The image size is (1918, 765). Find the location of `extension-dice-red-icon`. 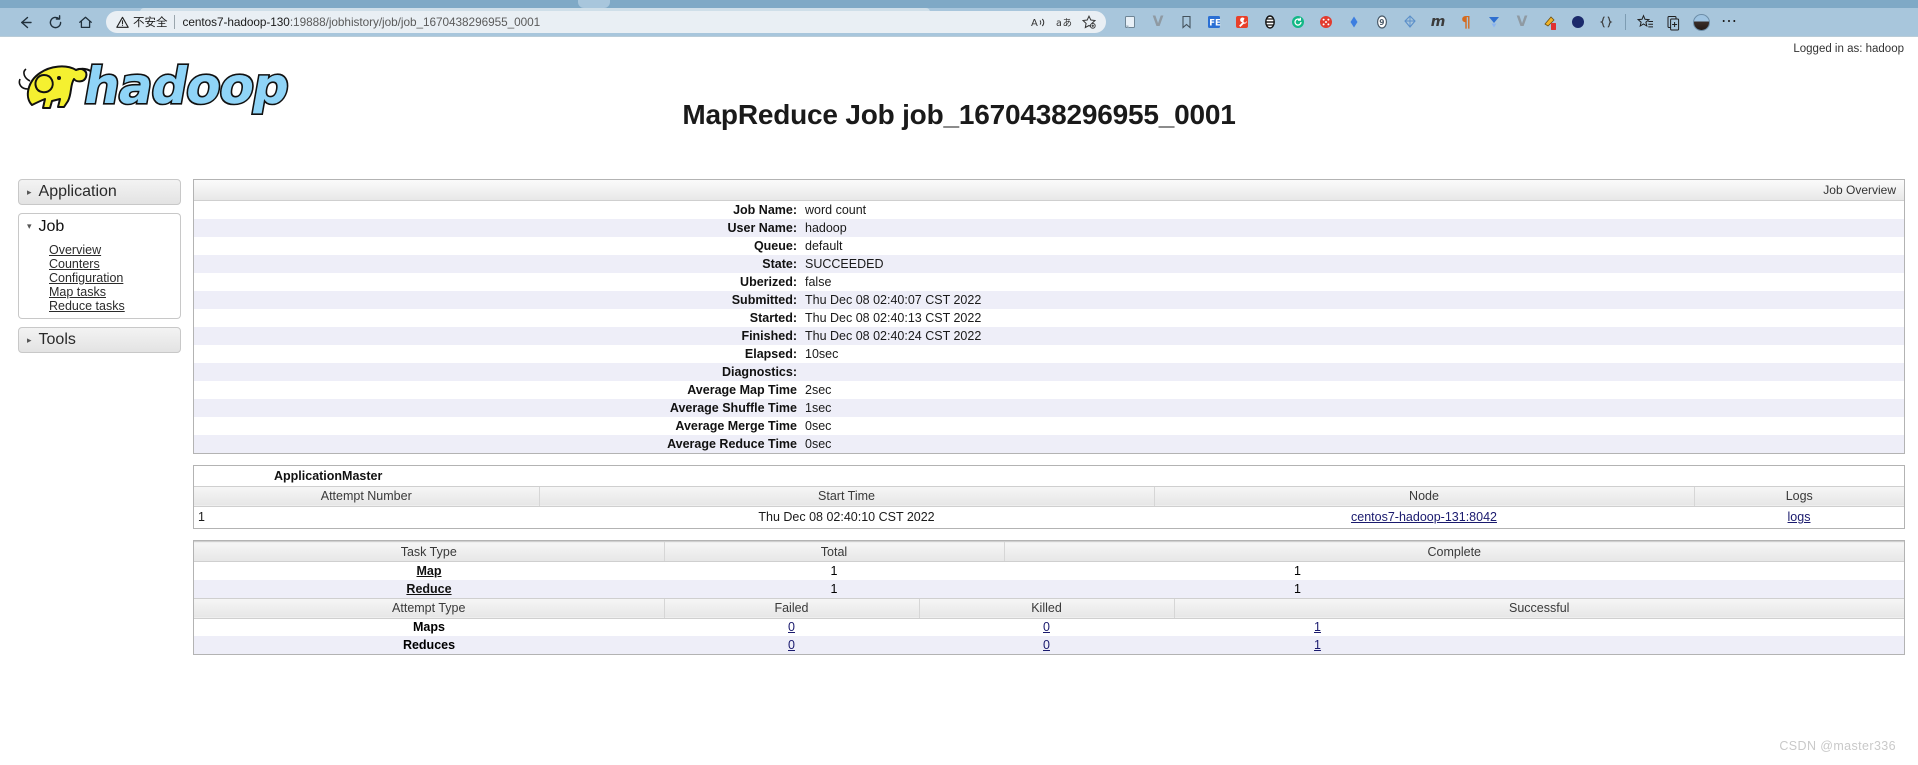

extension-dice-red-icon is located at coordinates (1326, 22).